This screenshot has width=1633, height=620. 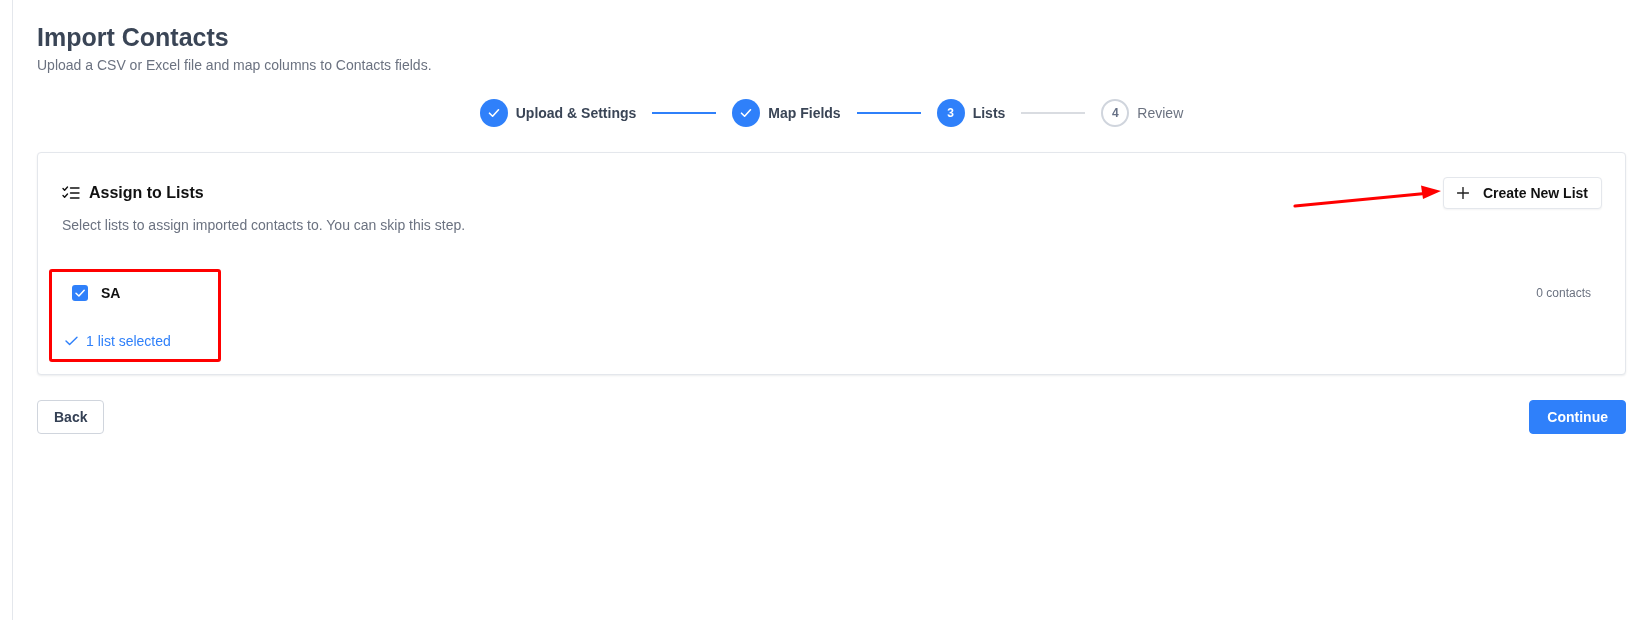 I want to click on page-title: Import Contacts, so click(x=133, y=37).